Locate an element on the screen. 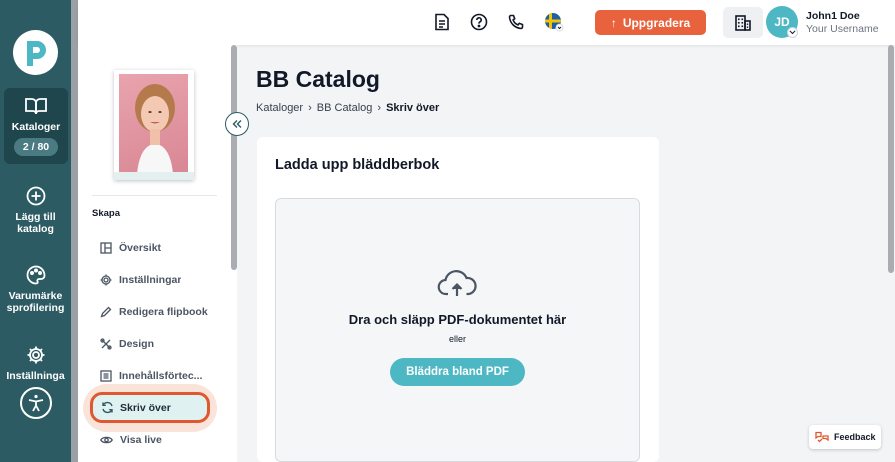 This screenshot has width=895, height=462. sidebar-item-overwrite: Skriv över is located at coordinates (150, 407).